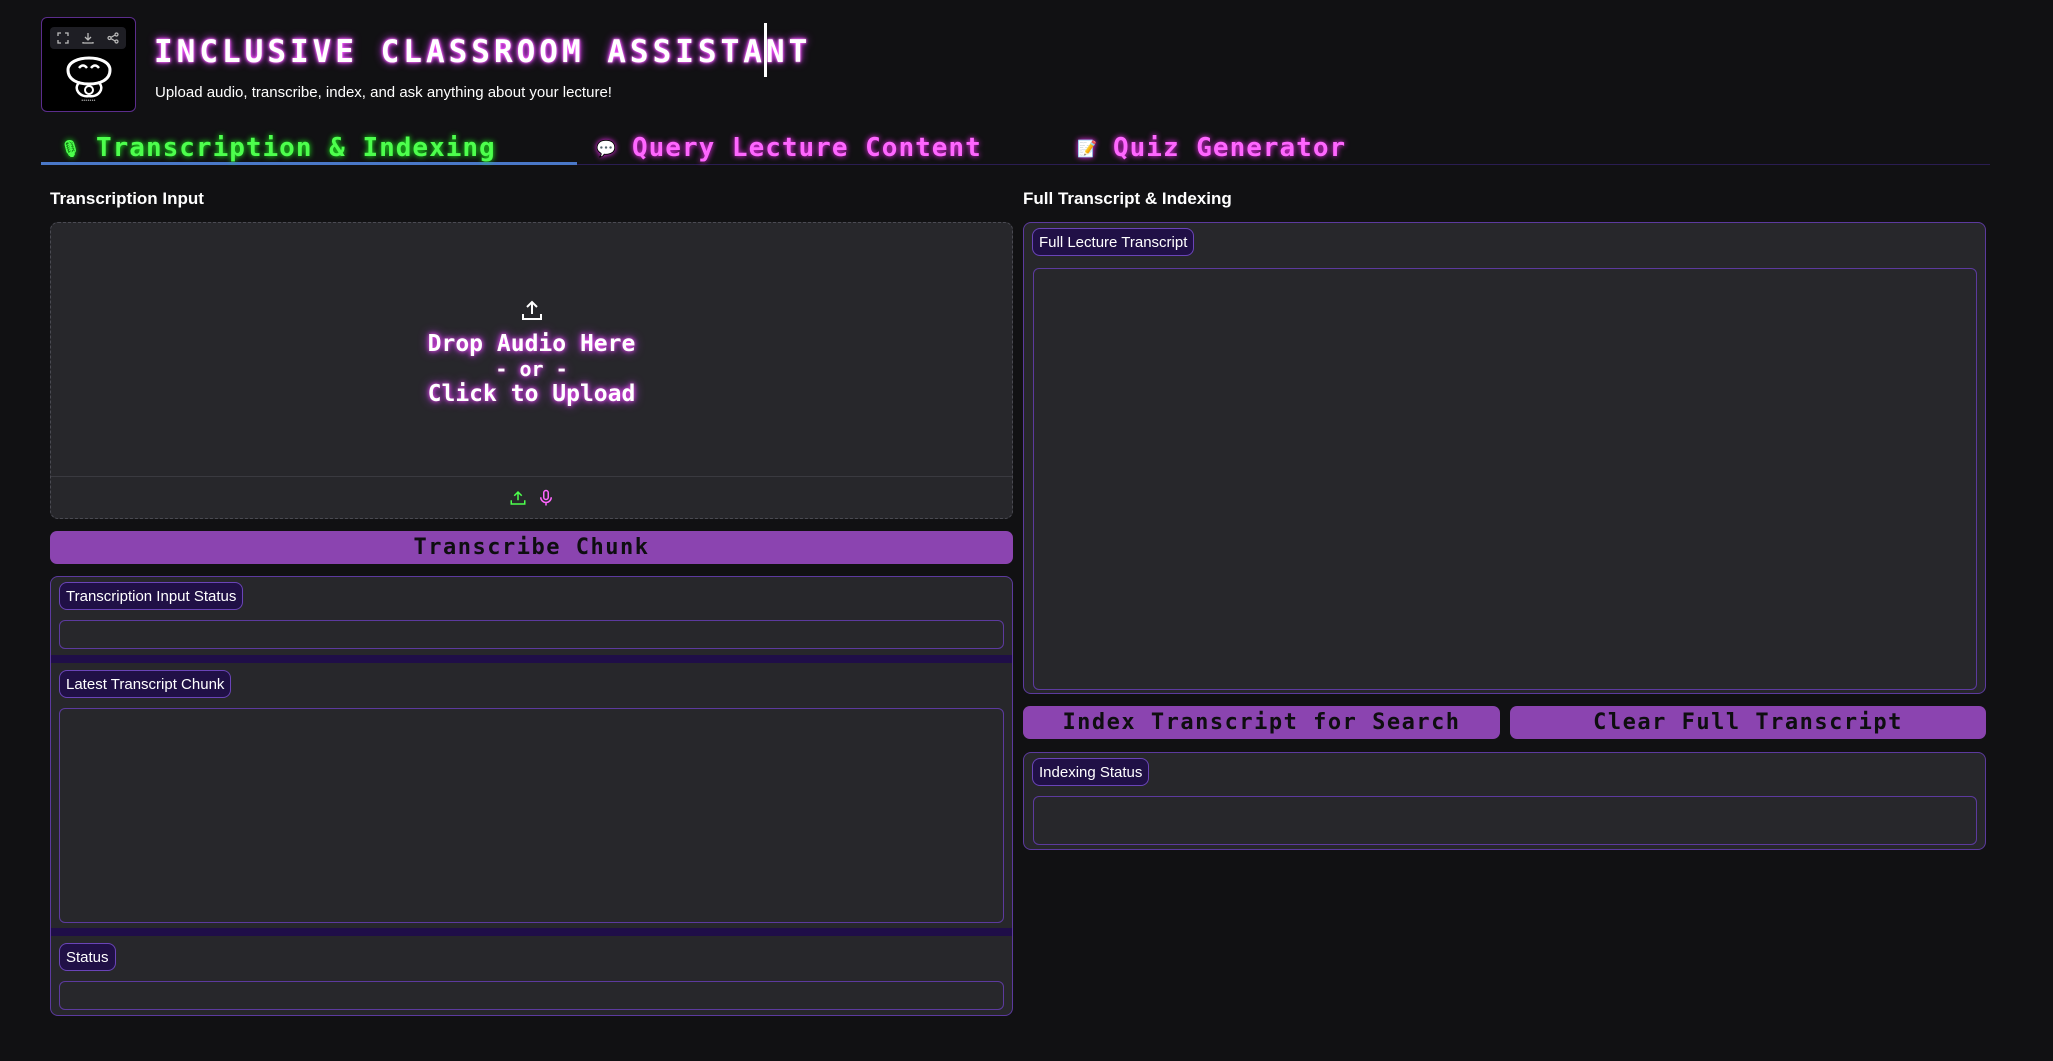 Image resolution: width=2053 pixels, height=1061 pixels. I want to click on upload-line-2: - or -, so click(531, 369).